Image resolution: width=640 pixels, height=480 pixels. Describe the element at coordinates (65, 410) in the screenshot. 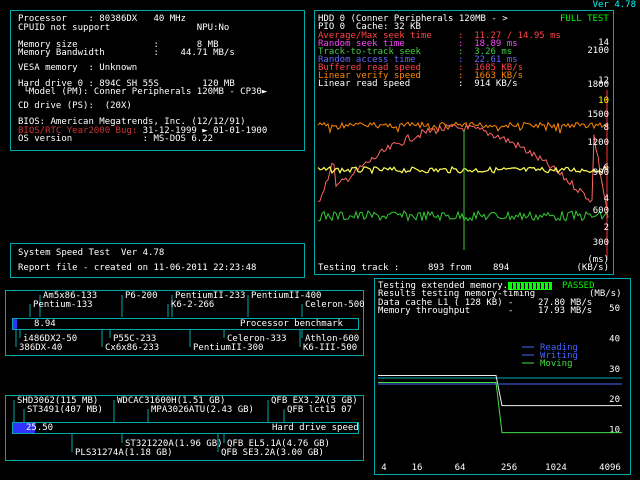

I see `bench-top-label: ST3491(407 MB)` at that location.